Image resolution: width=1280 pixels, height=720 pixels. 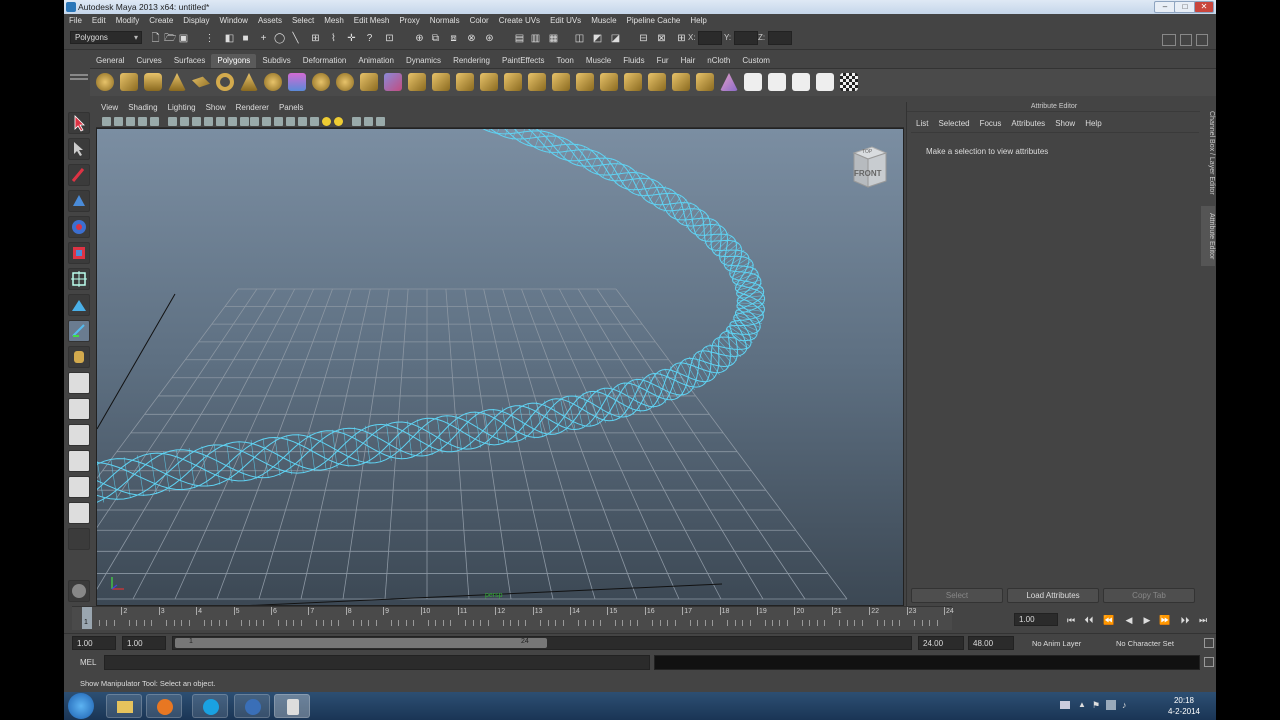 I want to click on close-icon: ✕, so click(x=1204, y=7).